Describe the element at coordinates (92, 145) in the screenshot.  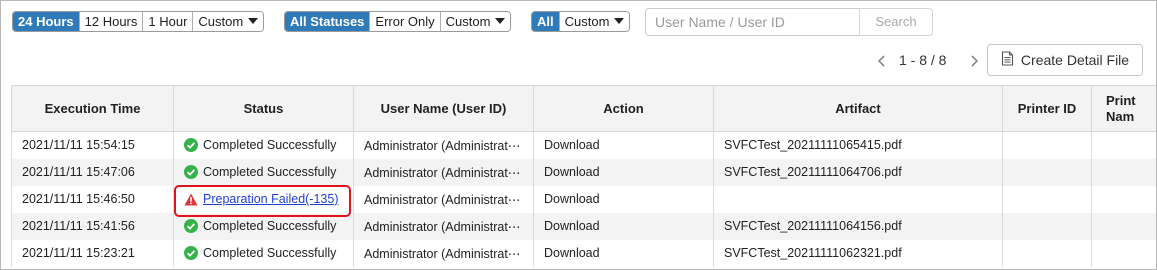
I see `cell-execution-time: 2021/11/11 15:54:15` at that location.